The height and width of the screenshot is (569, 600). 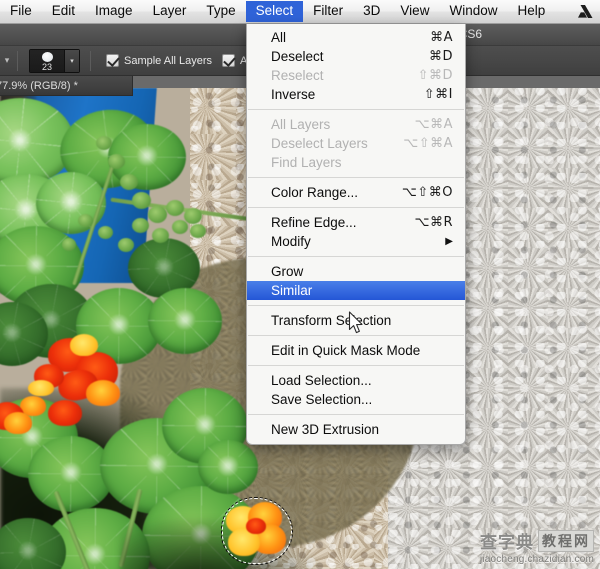 What do you see at coordinates (301, 124) in the screenshot?
I see `menu-item-label: All Layers` at bounding box center [301, 124].